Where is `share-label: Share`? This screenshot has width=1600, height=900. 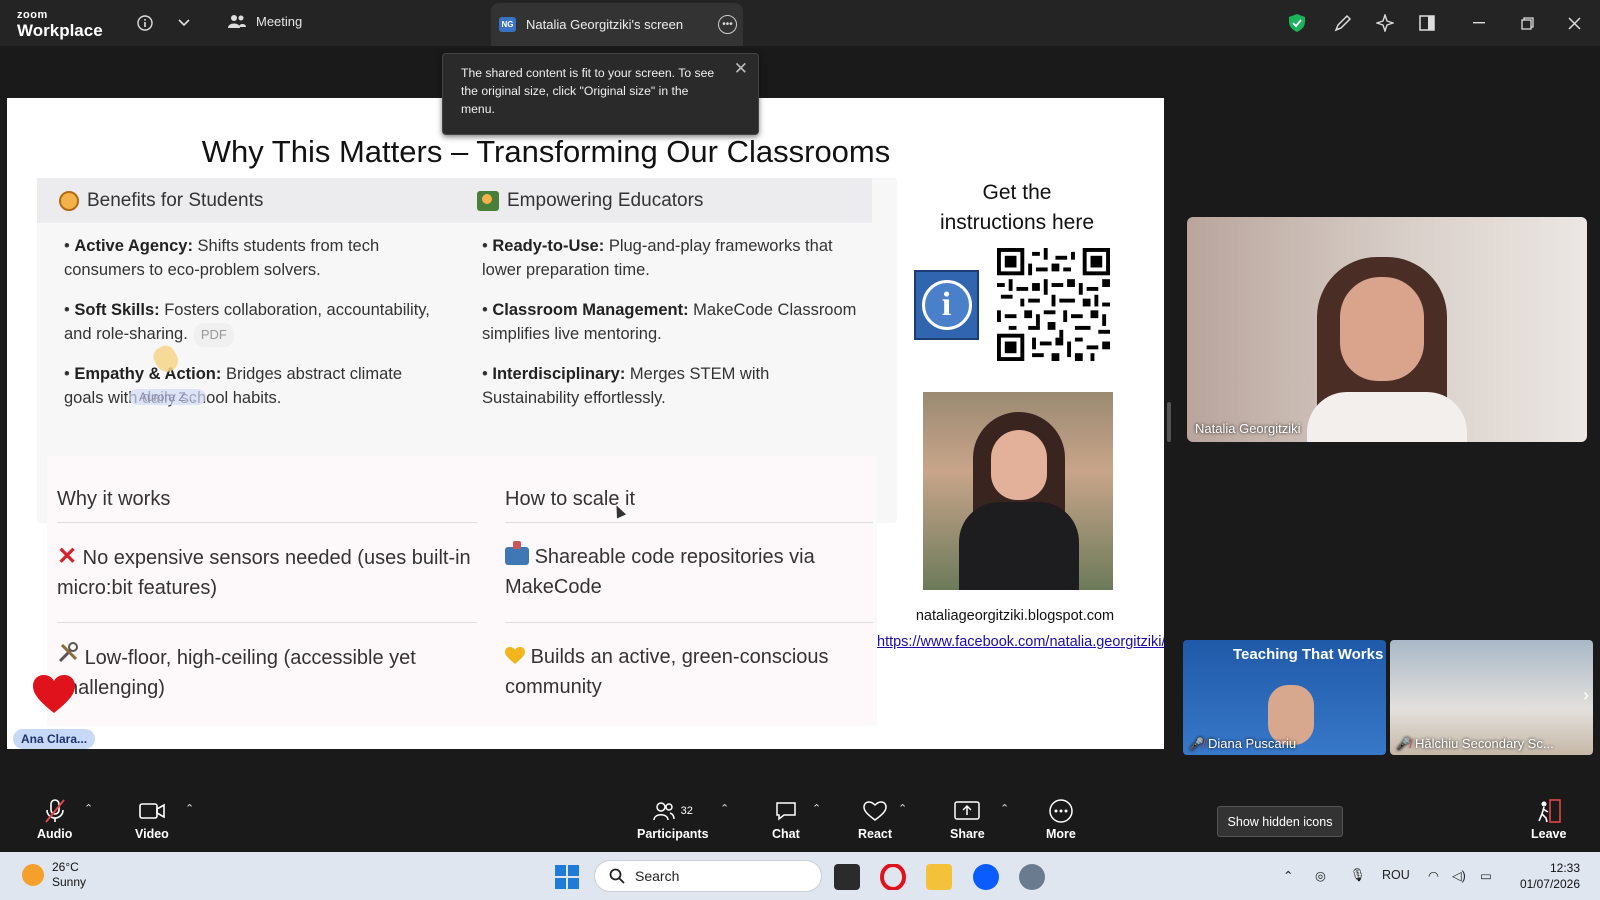
share-label: Share is located at coordinates (967, 834).